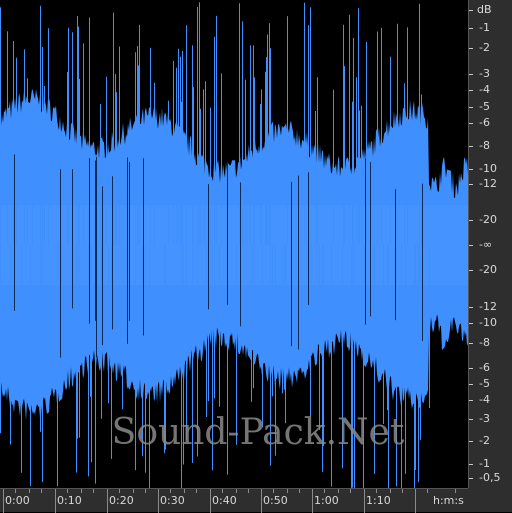  What do you see at coordinates (17, 500) in the screenshot?
I see `time-label: 0:00` at bounding box center [17, 500].